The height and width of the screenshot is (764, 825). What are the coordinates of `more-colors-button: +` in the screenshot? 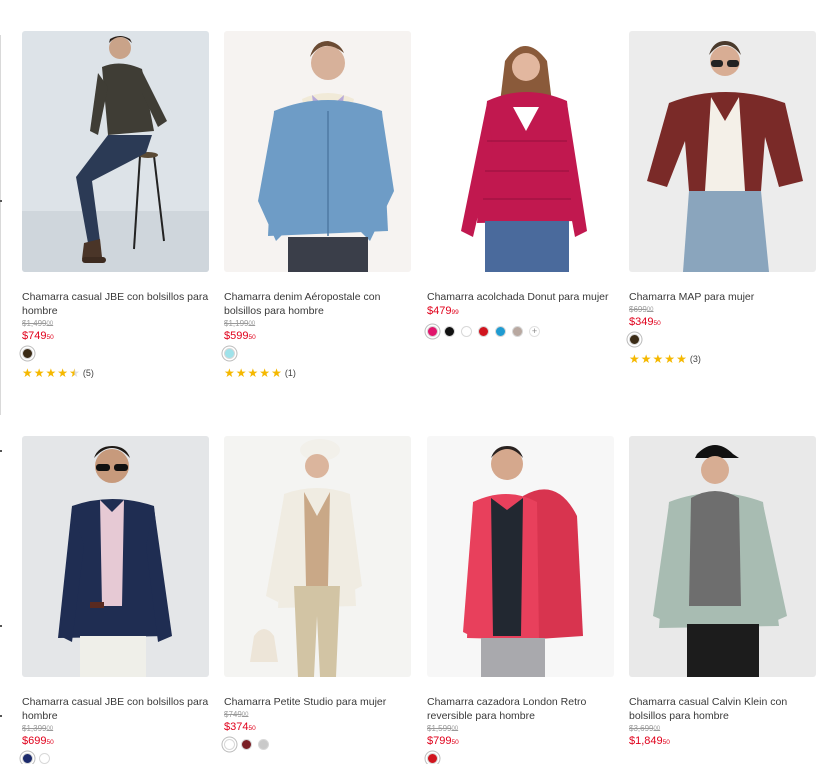 It's located at (534, 331).